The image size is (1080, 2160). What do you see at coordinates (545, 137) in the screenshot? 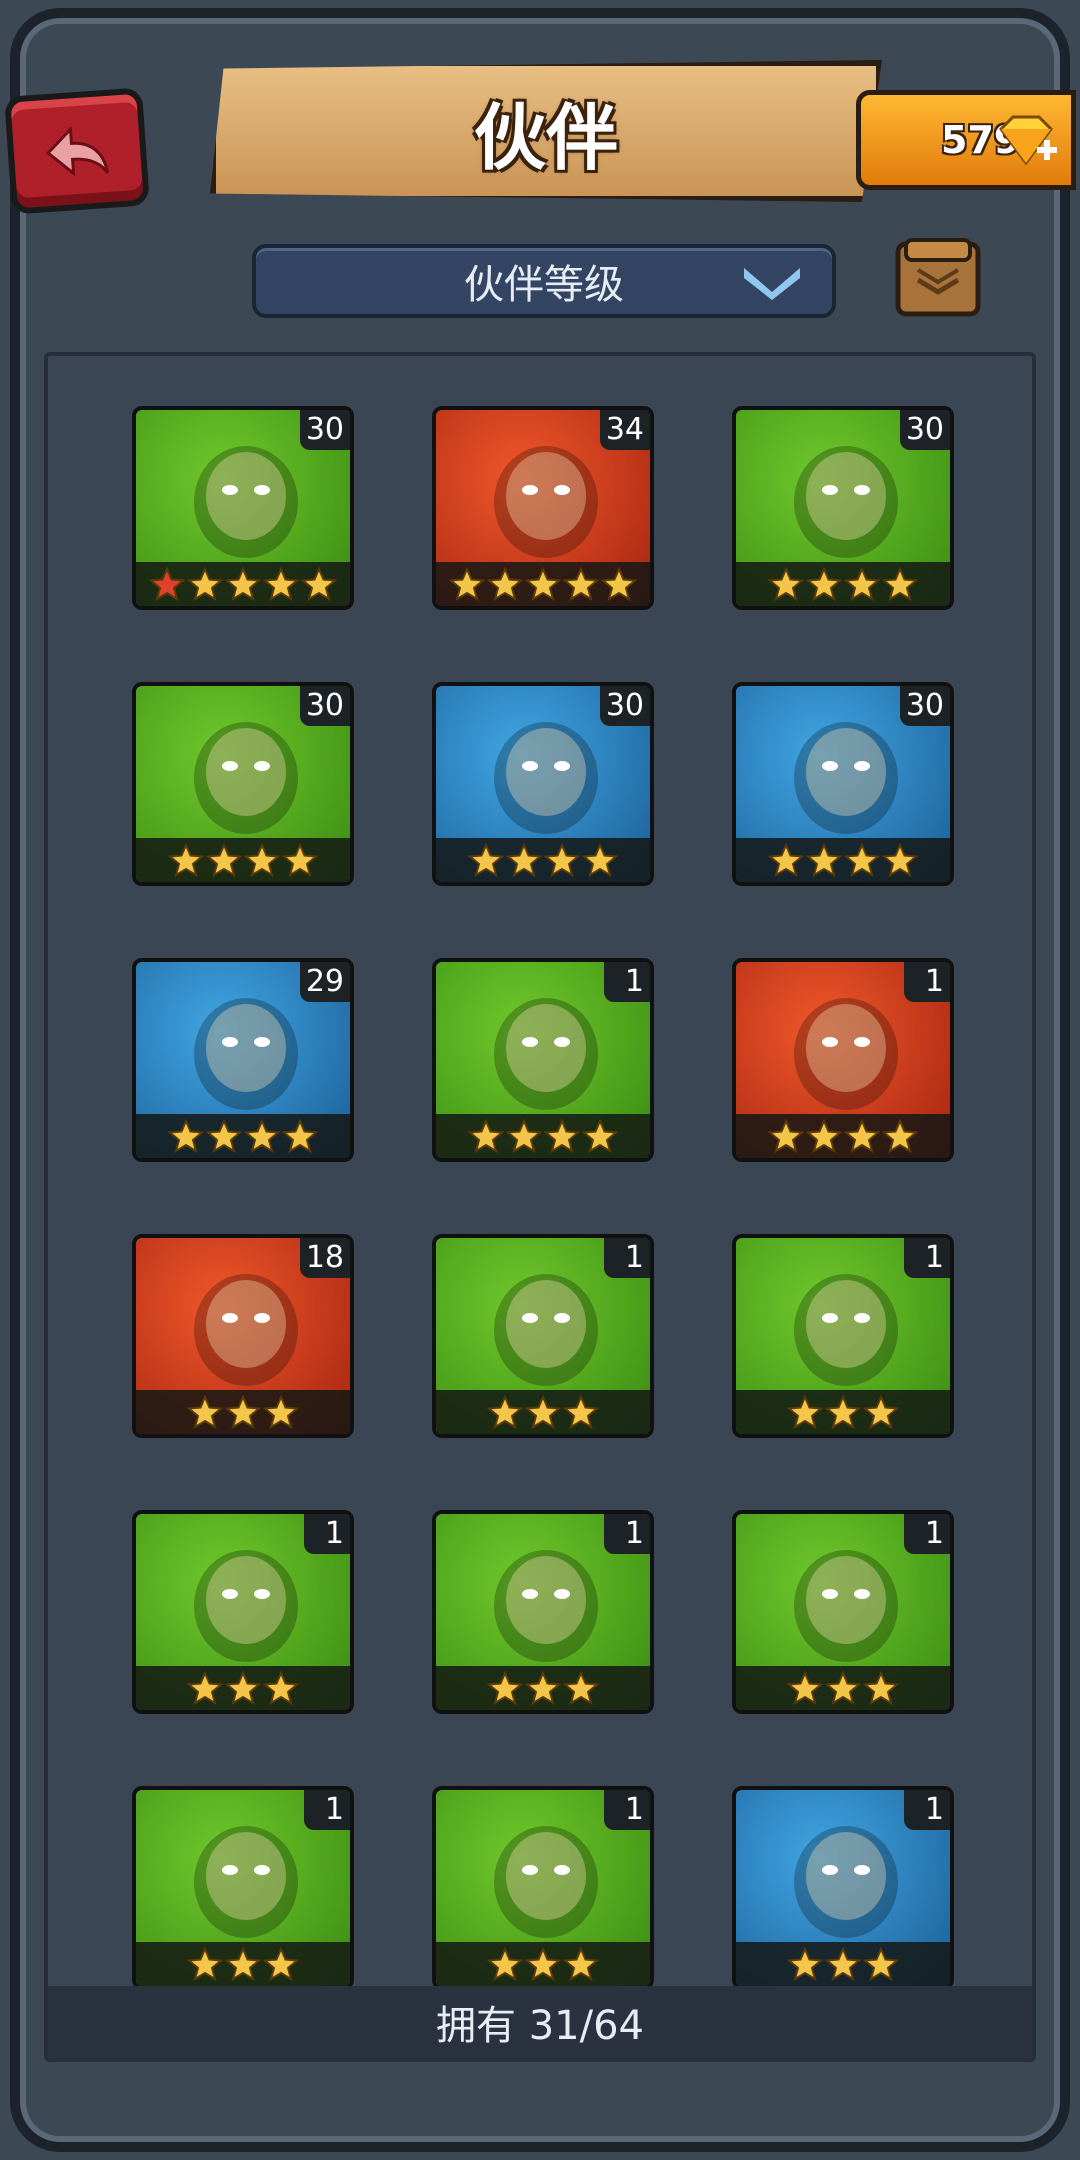
I see `page-title: 伙伴` at bounding box center [545, 137].